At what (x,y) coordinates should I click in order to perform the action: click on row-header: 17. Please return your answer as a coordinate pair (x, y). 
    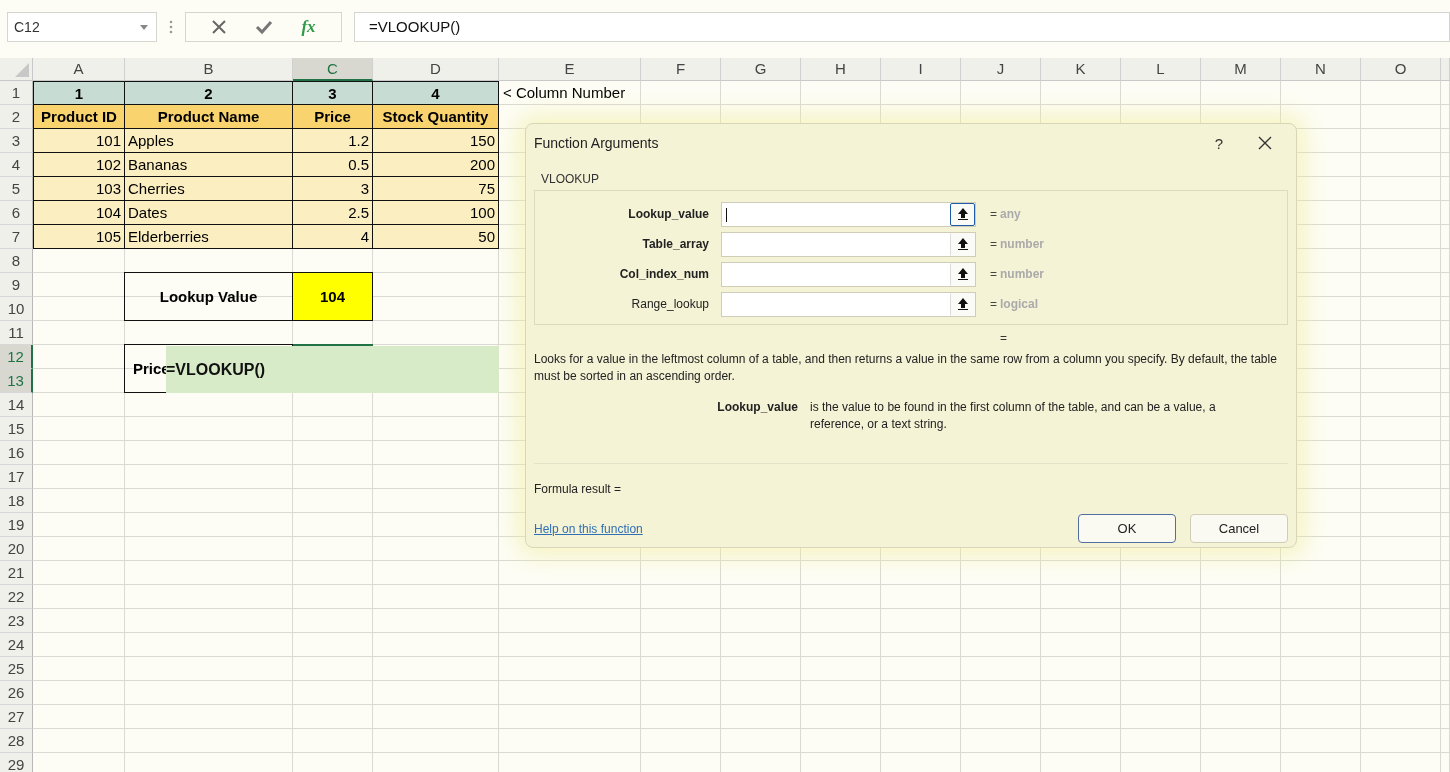
    Looking at the image, I should click on (16, 477).